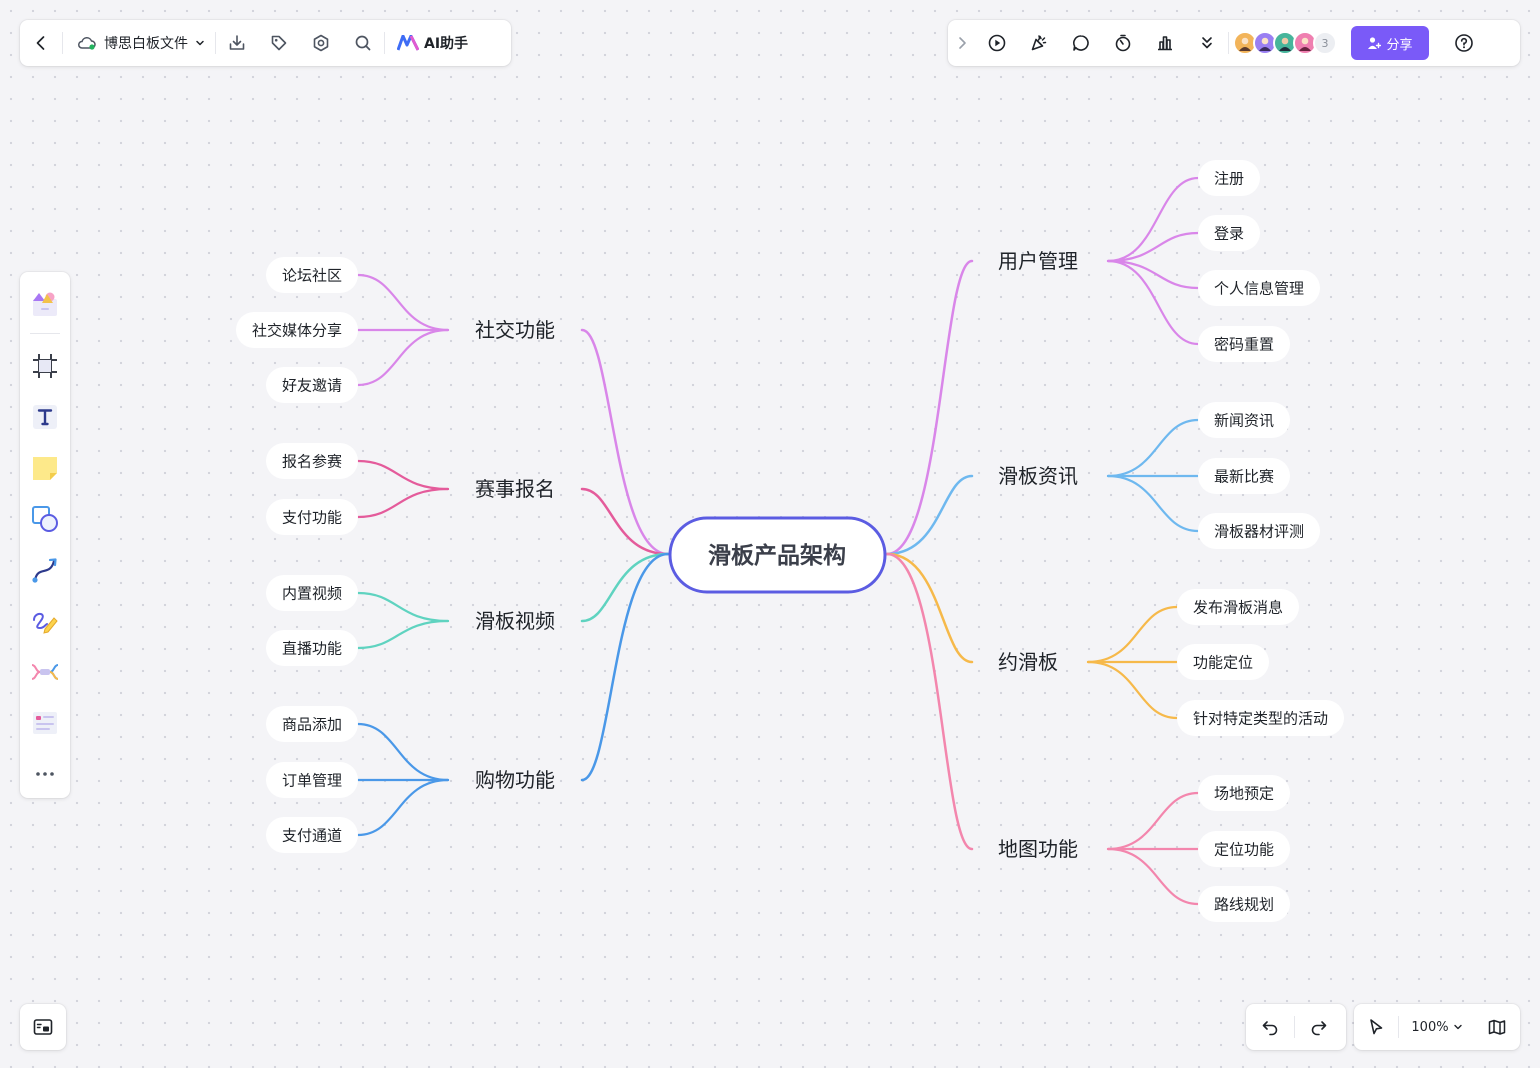  I want to click on share-button: 分享, so click(1390, 43).